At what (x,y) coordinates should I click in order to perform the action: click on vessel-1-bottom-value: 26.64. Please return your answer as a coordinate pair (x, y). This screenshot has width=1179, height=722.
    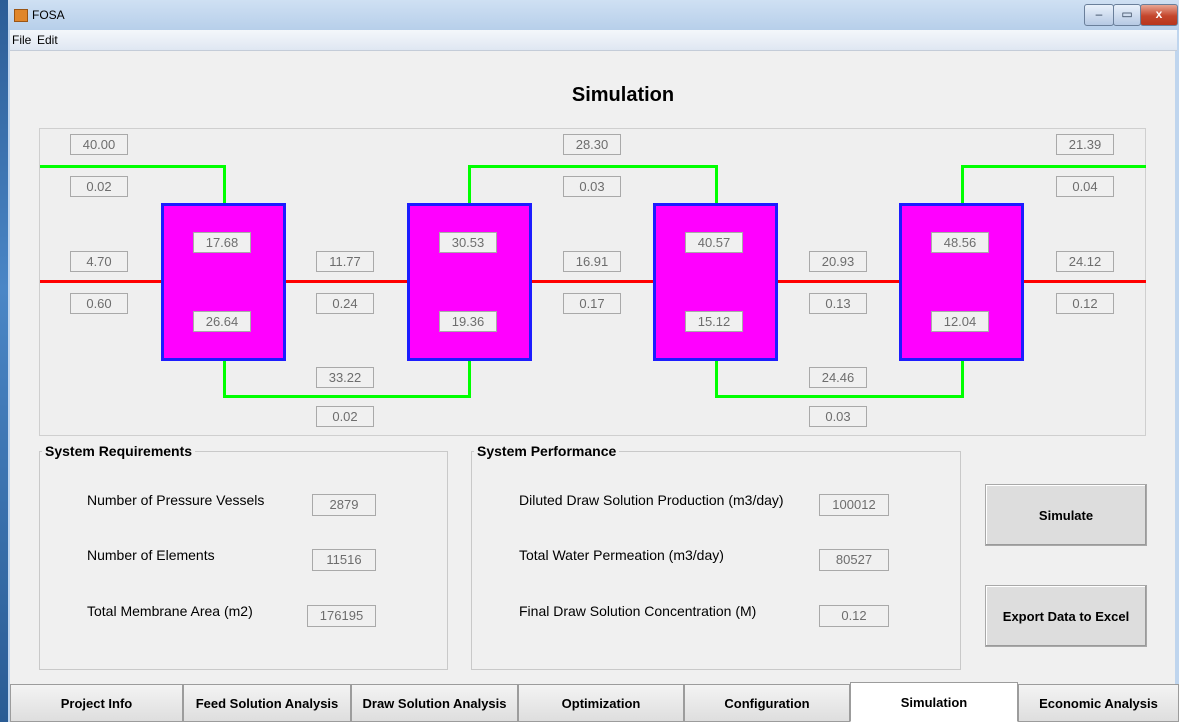
    Looking at the image, I should click on (222, 321).